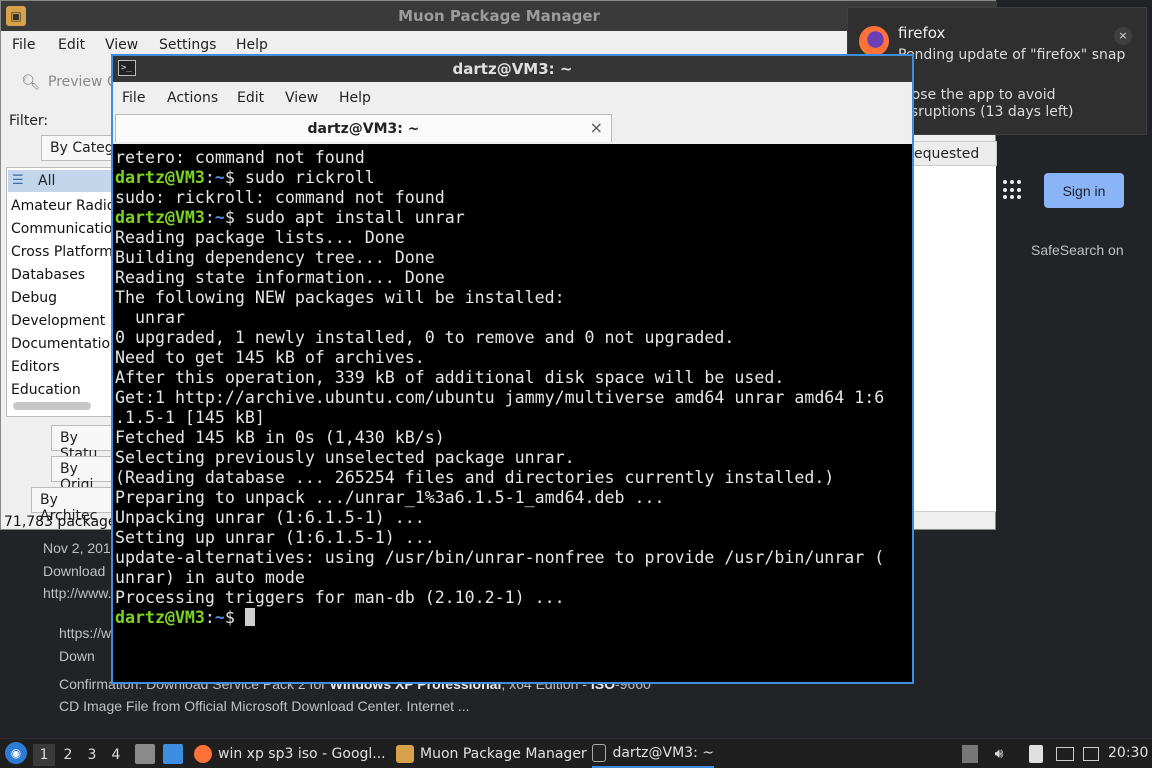 The image size is (1152, 768). What do you see at coordinates (72, 505) in the screenshot?
I see `tab-by-architecture: By Architec` at bounding box center [72, 505].